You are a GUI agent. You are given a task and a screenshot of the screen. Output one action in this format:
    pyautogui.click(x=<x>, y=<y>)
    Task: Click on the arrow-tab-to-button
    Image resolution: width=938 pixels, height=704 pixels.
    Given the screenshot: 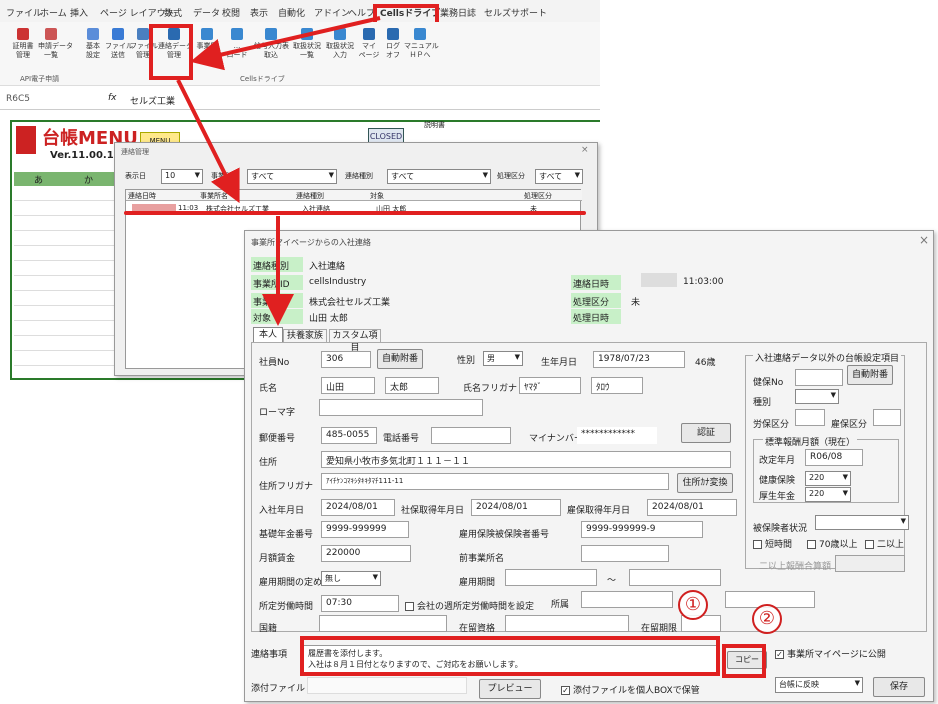 What is the action you would take?
    pyautogui.click(x=285, y=43)
    